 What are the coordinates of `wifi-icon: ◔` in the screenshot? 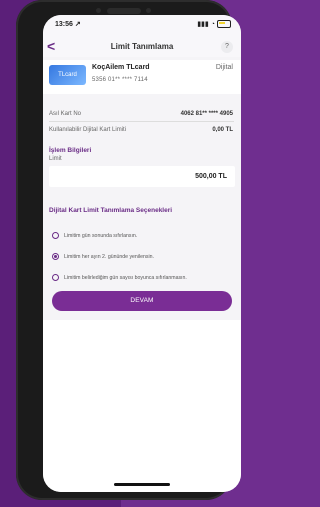 It's located at (212, 24).